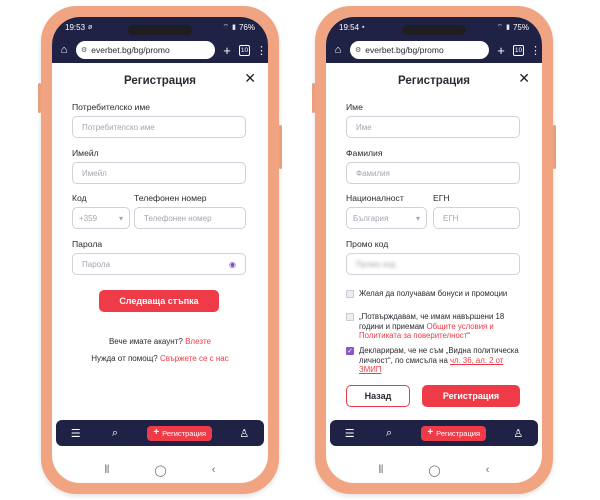 The image size is (600, 500). What do you see at coordinates (159, 301) in the screenshot?
I see `next-step-button: Следваща стъпка` at bounding box center [159, 301].